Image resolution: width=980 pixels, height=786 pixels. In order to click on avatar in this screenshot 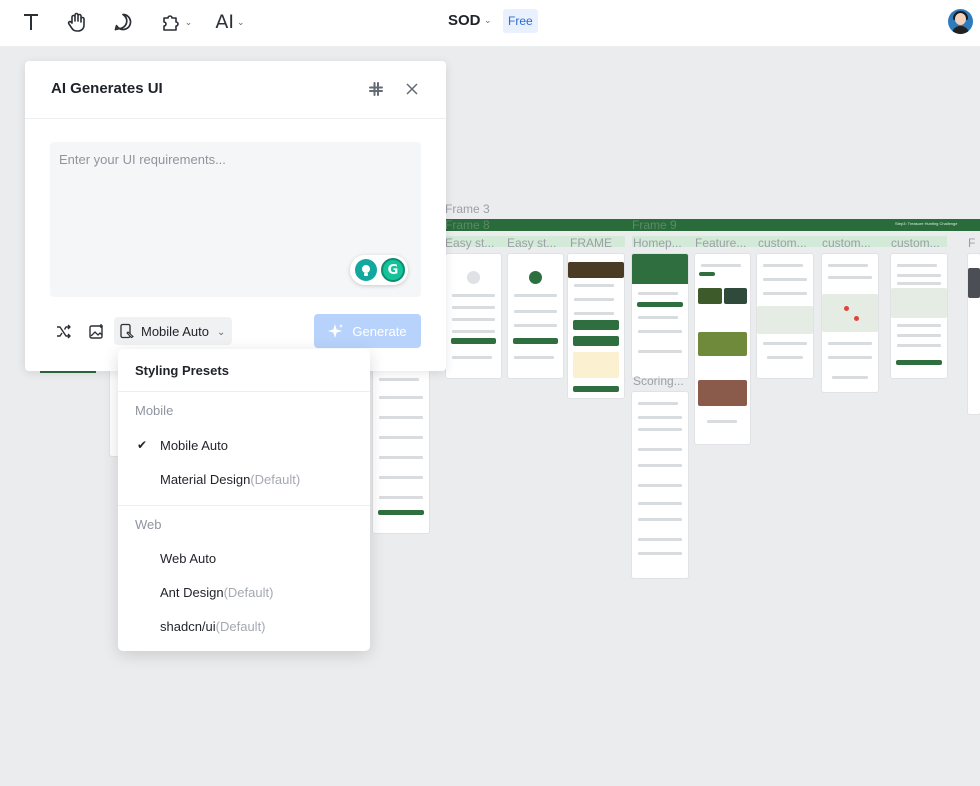, I will do `click(960, 21)`.